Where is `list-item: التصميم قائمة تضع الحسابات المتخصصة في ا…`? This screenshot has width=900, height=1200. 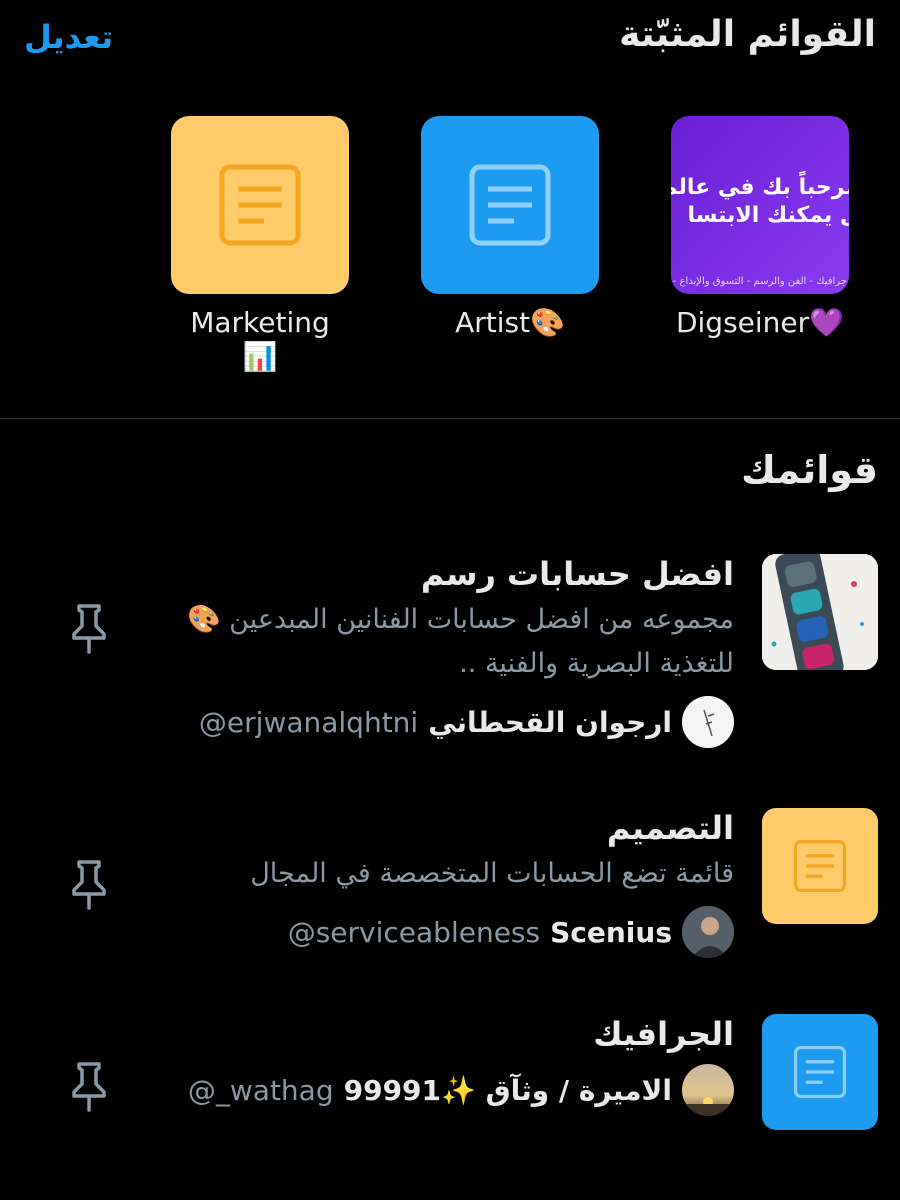
list-item: التصميم قائمة تضع الحسابات المتخصصة في ا… is located at coordinates (450, 888).